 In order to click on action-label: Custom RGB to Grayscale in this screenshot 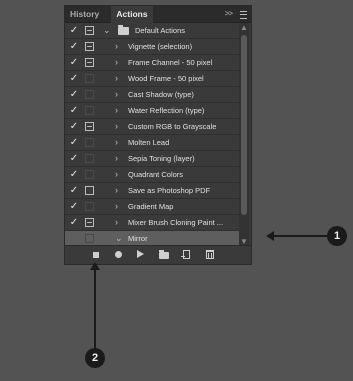, I will do `click(172, 126)`.